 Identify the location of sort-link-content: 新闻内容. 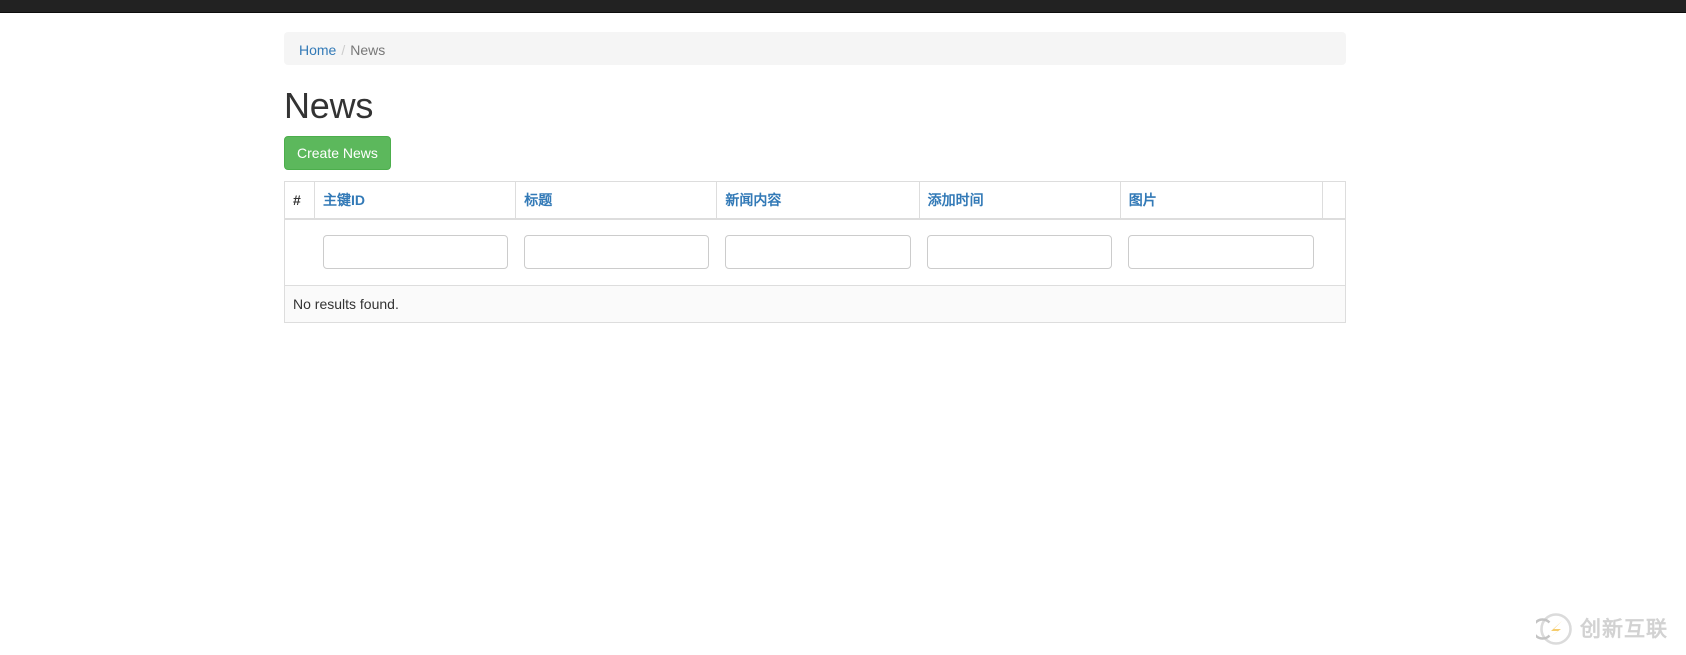
(753, 200).